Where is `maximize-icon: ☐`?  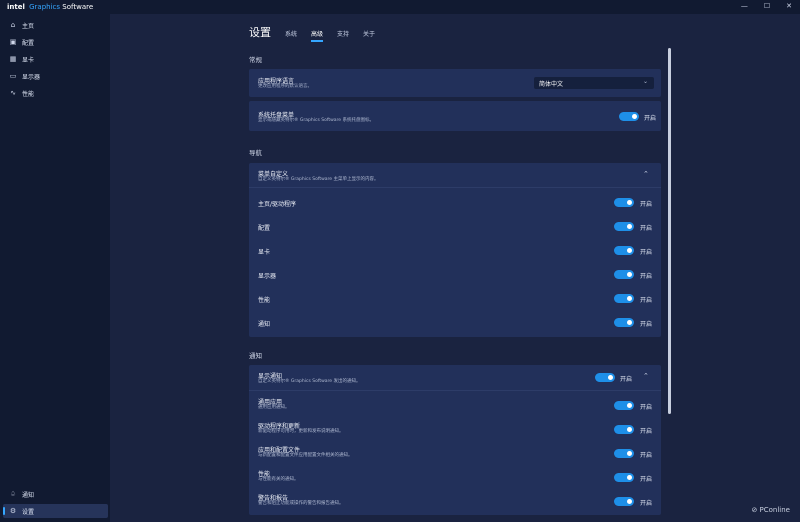
maximize-icon: ☐ is located at coordinates (767, 6).